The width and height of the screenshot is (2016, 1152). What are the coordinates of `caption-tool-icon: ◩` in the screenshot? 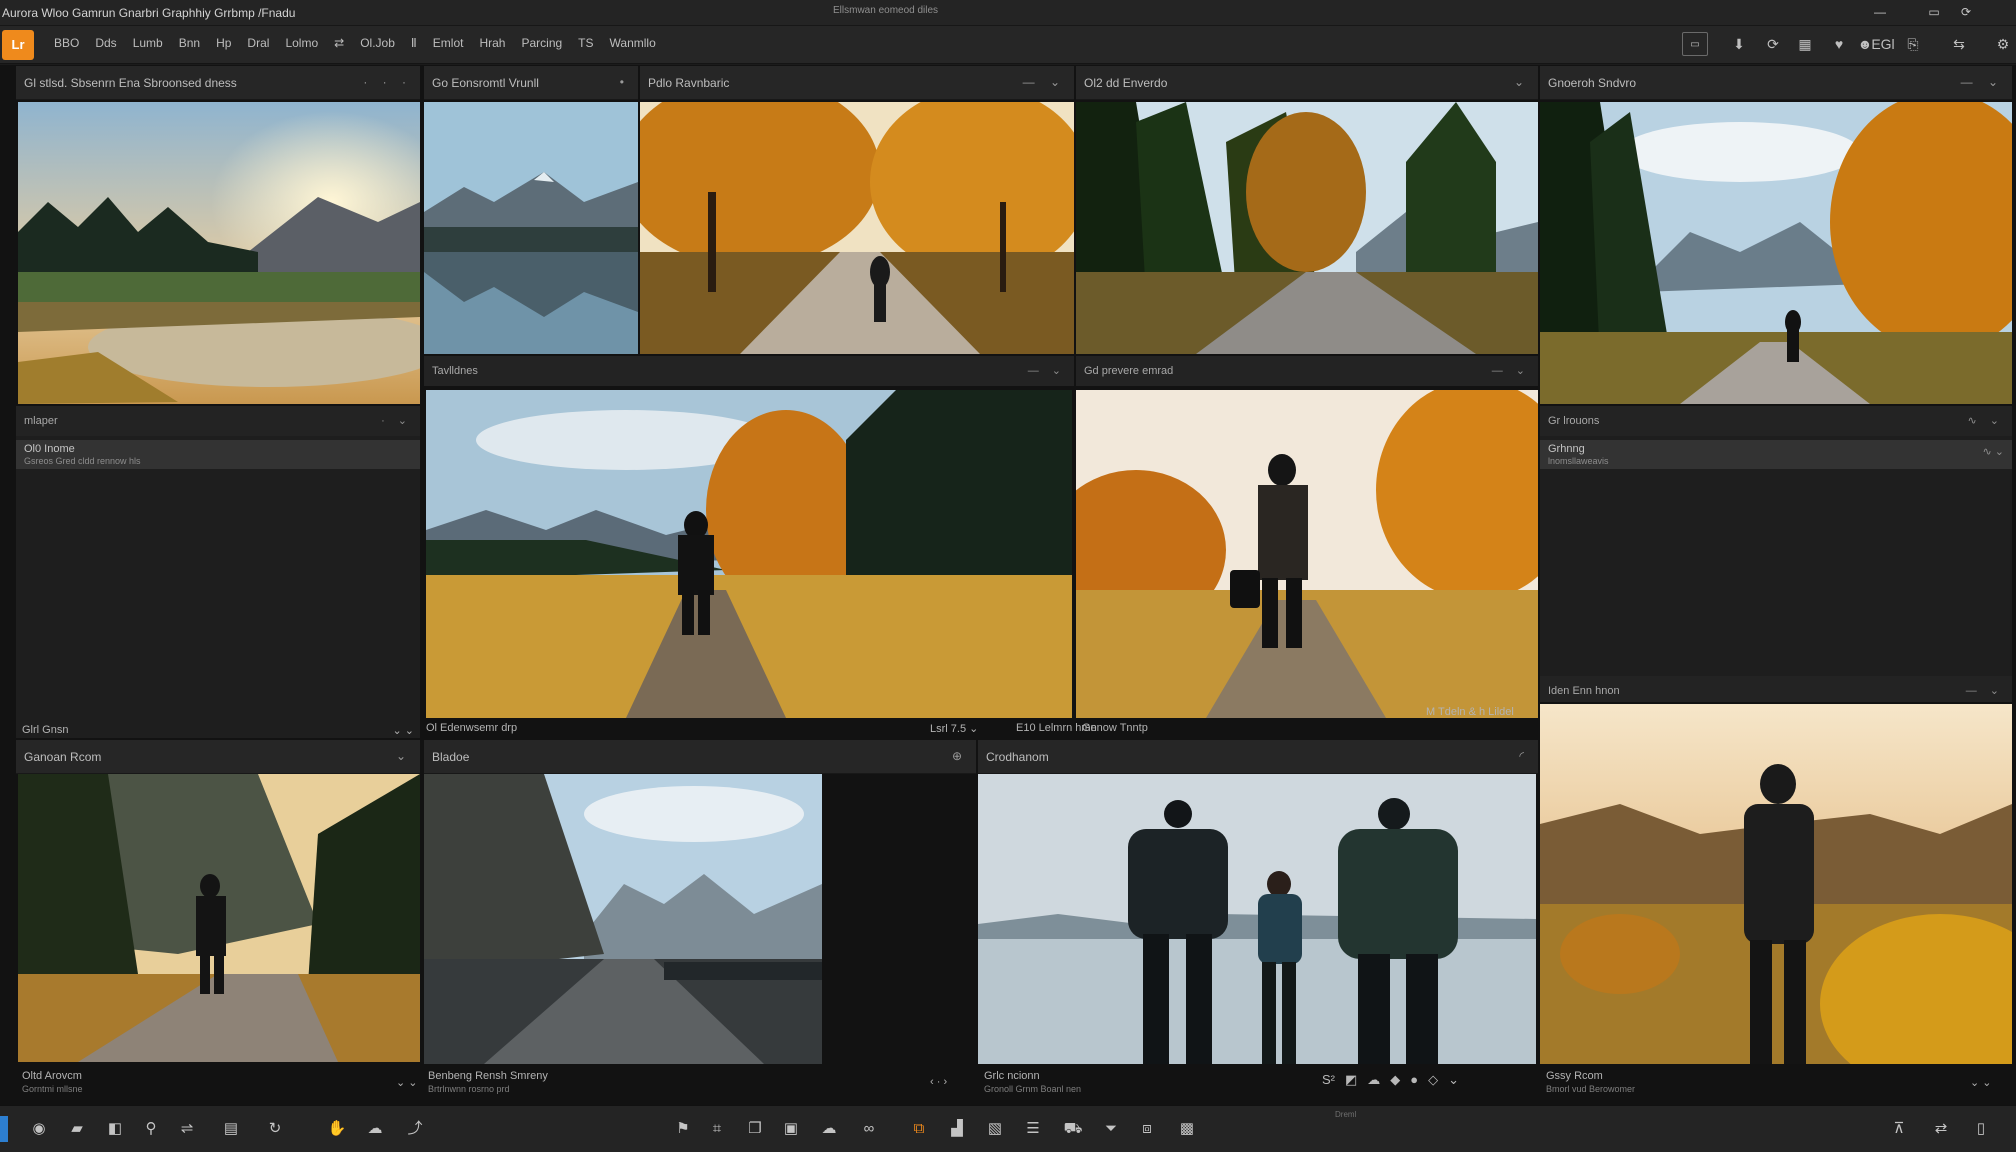 It's located at (1351, 1080).